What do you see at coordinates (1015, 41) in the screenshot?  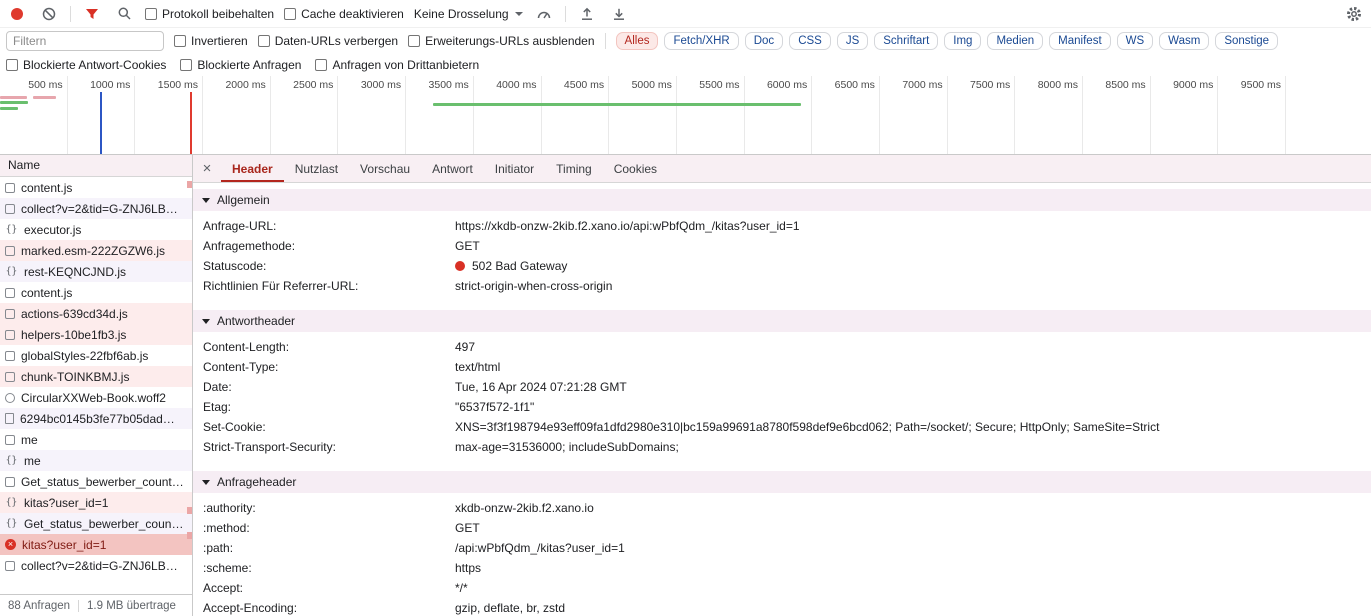 I see `filter-chip-medien: Medien` at bounding box center [1015, 41].